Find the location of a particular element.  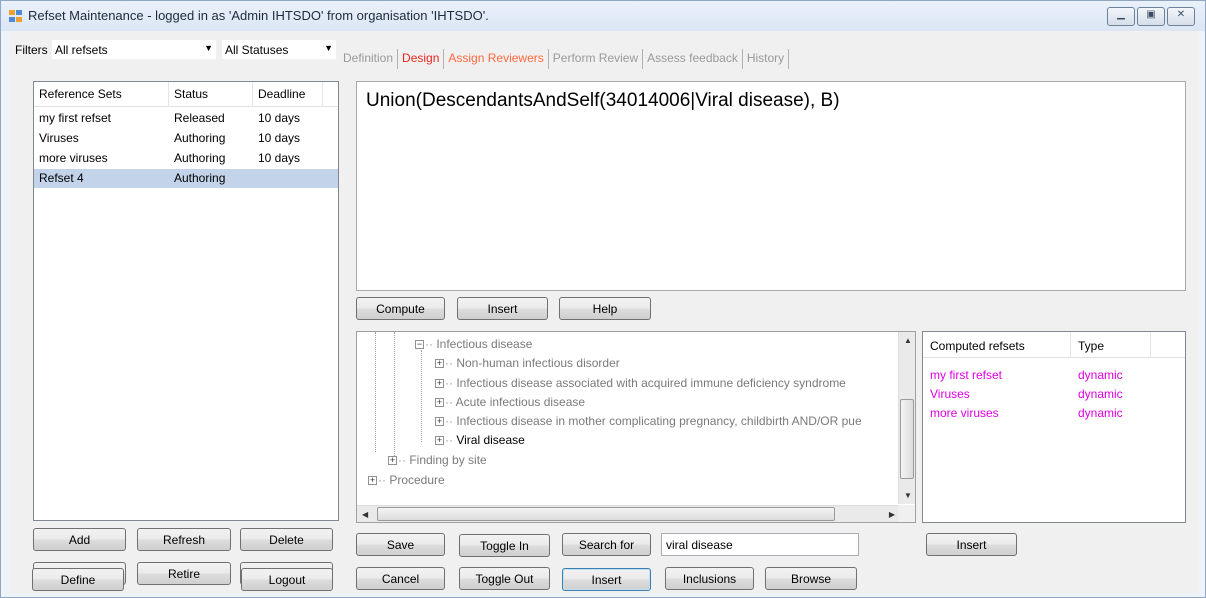

insert-button: Insert is located at coordinates (606, 579).